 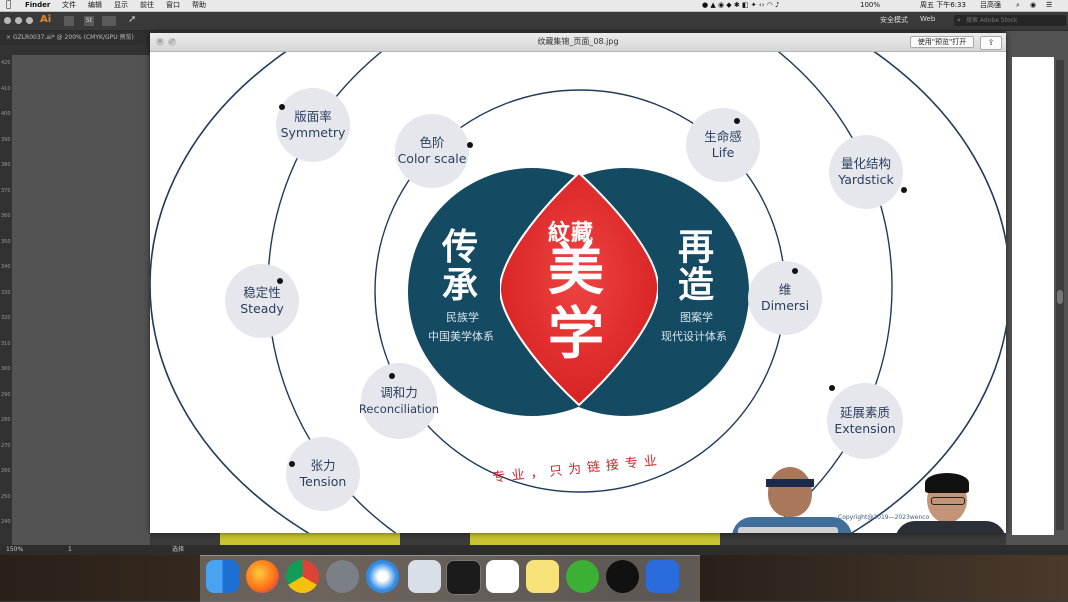 I want to click on left-title: 传承, so click(x=460, y=266).